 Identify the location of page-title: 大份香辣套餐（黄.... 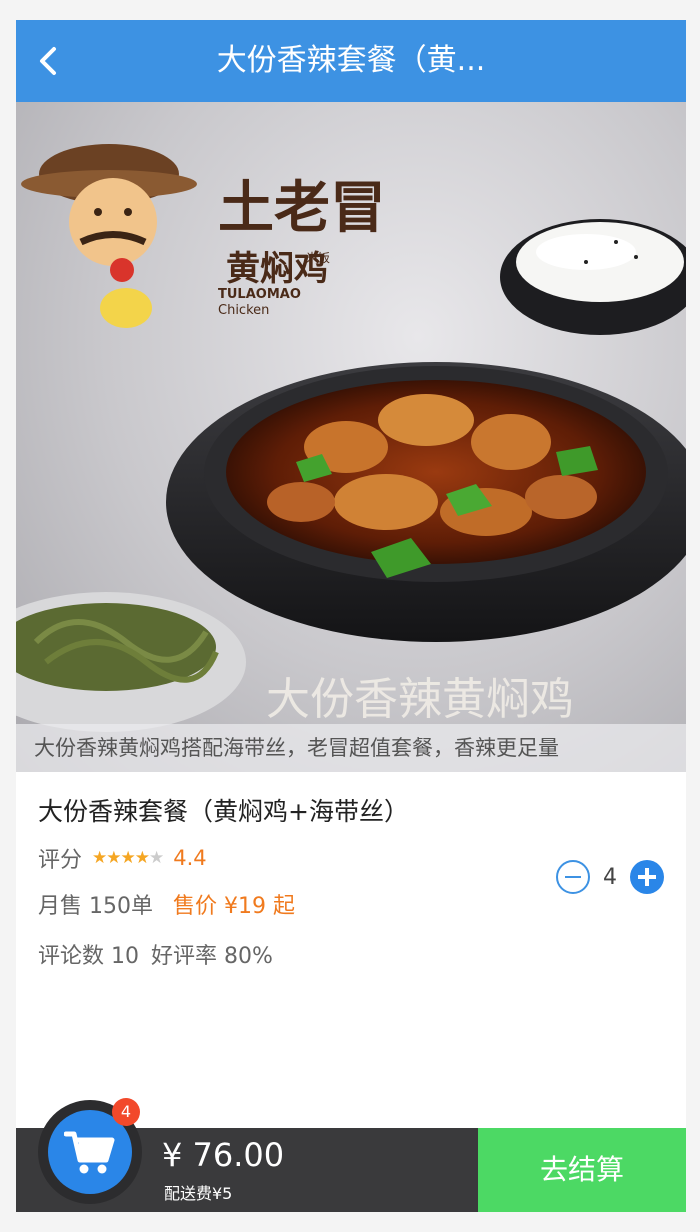
(351, 60).